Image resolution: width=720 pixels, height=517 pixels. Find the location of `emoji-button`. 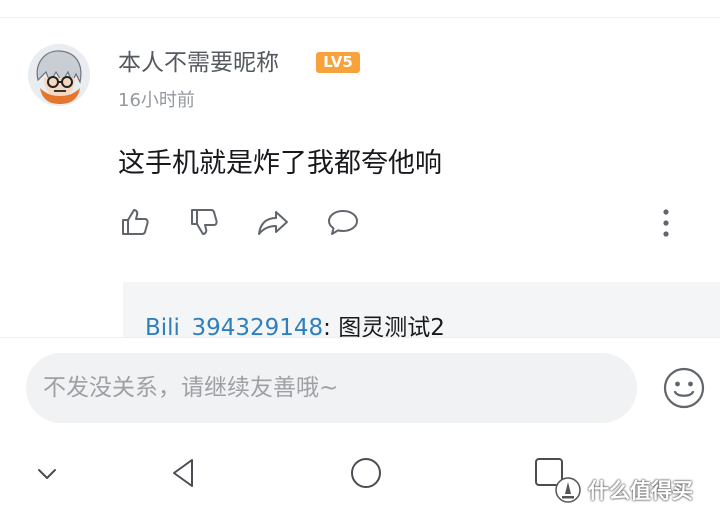

emoji-button is located at coordinates (684, 388).